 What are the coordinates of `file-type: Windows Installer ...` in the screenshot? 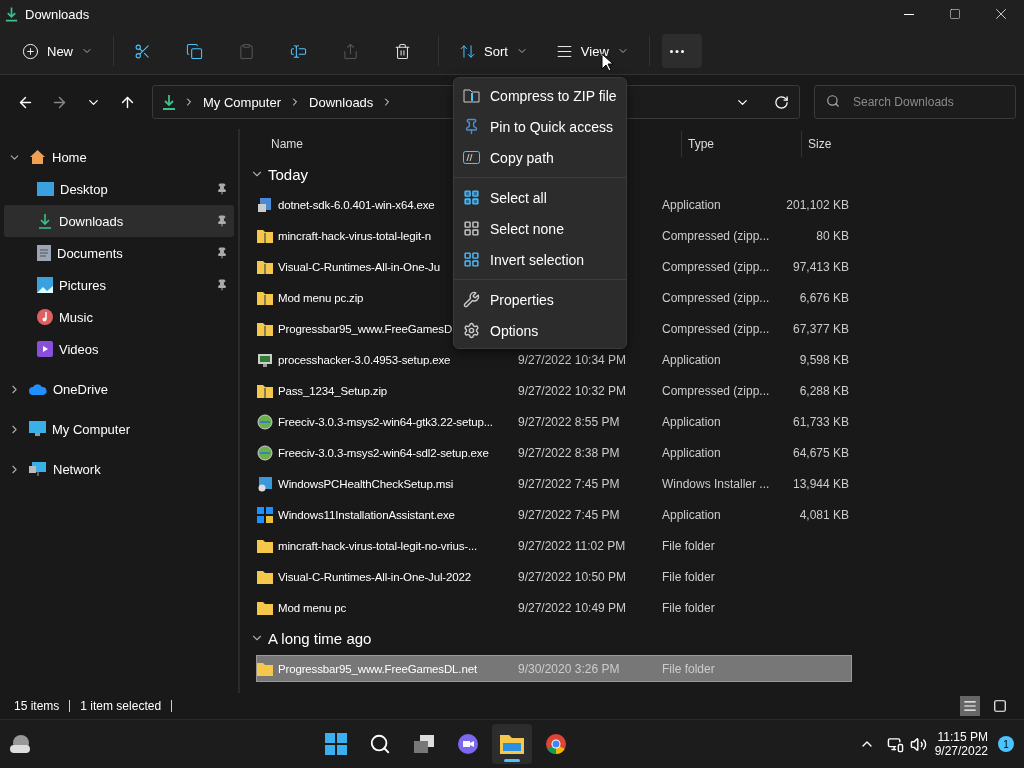 It's located at (716, 483).